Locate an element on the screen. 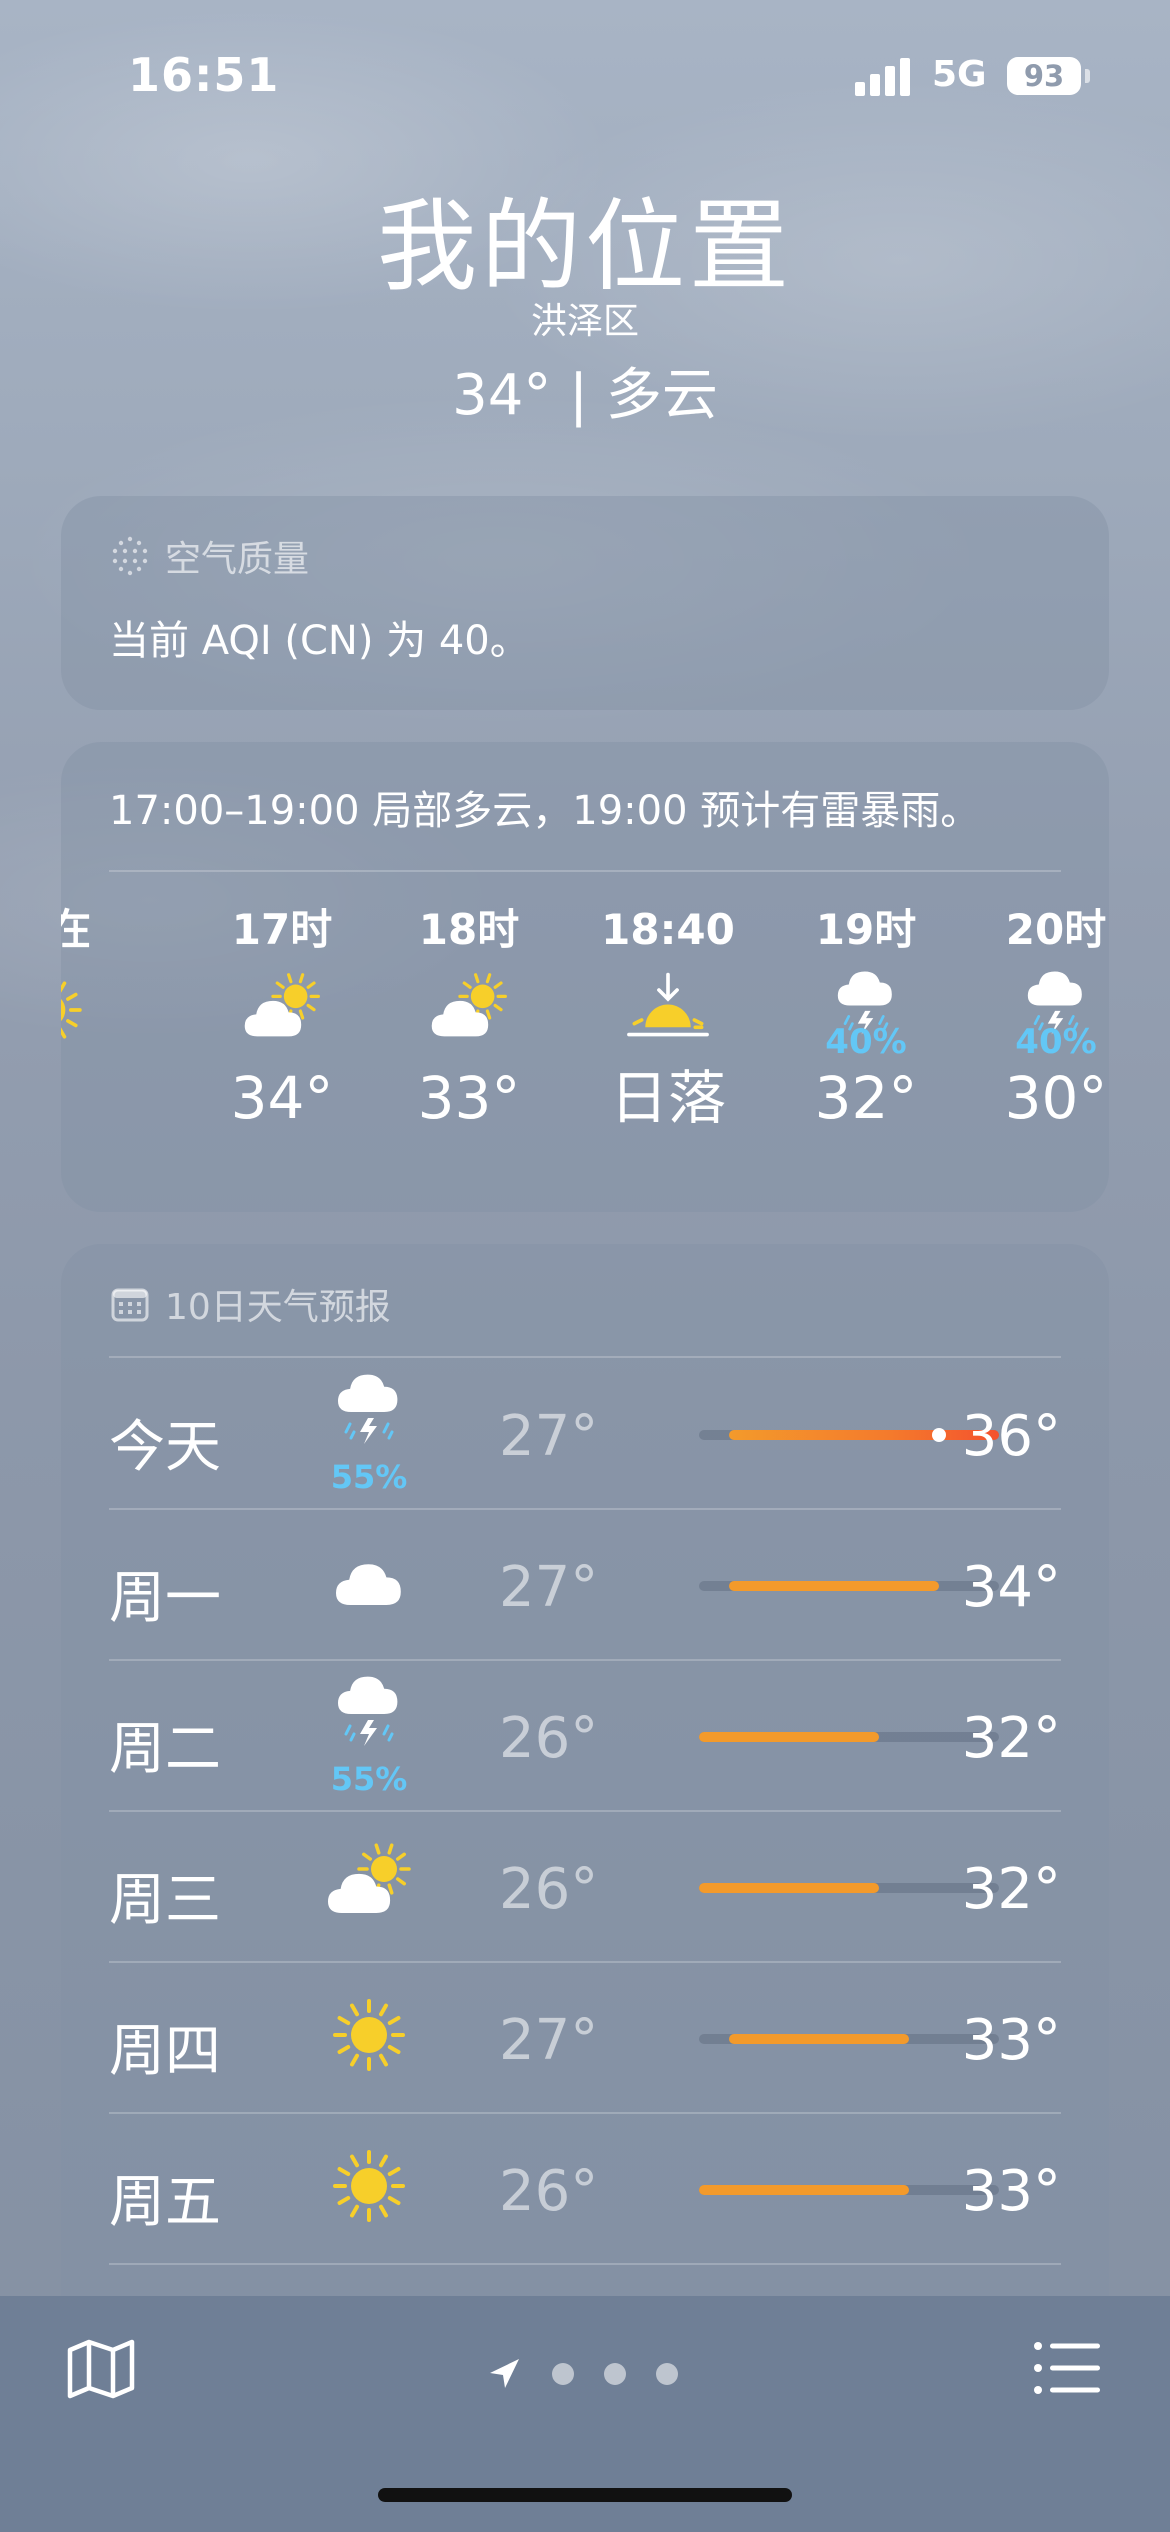 This screenshot has height=2532, width=1170. cloud-icon is located at coordinates (369, 1582).